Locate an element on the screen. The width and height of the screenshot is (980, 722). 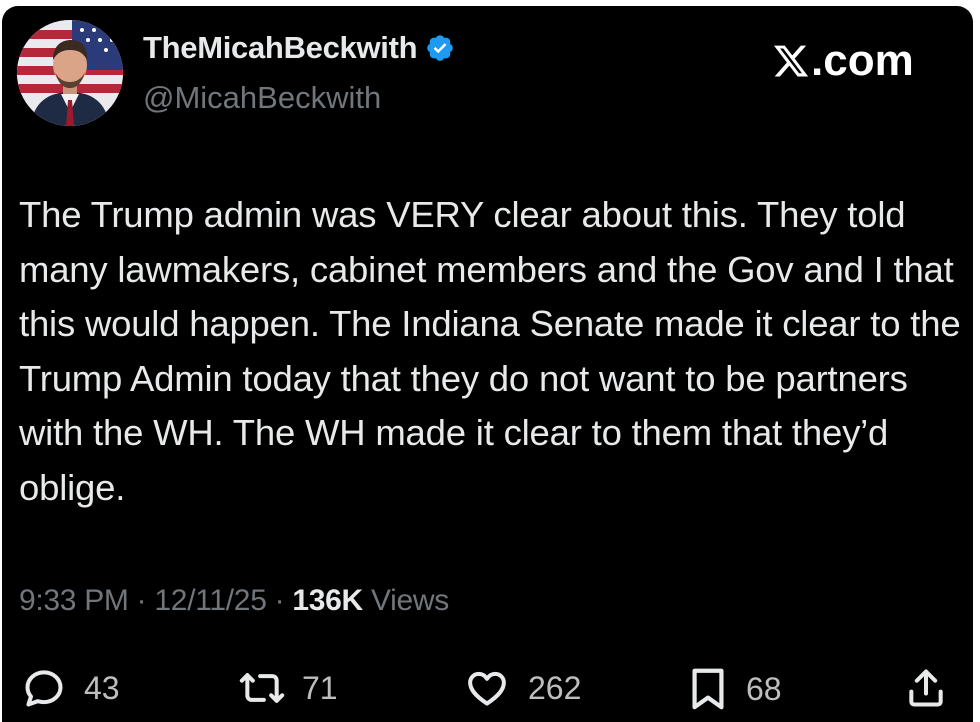
share-button is located at coordinates (926, 690).